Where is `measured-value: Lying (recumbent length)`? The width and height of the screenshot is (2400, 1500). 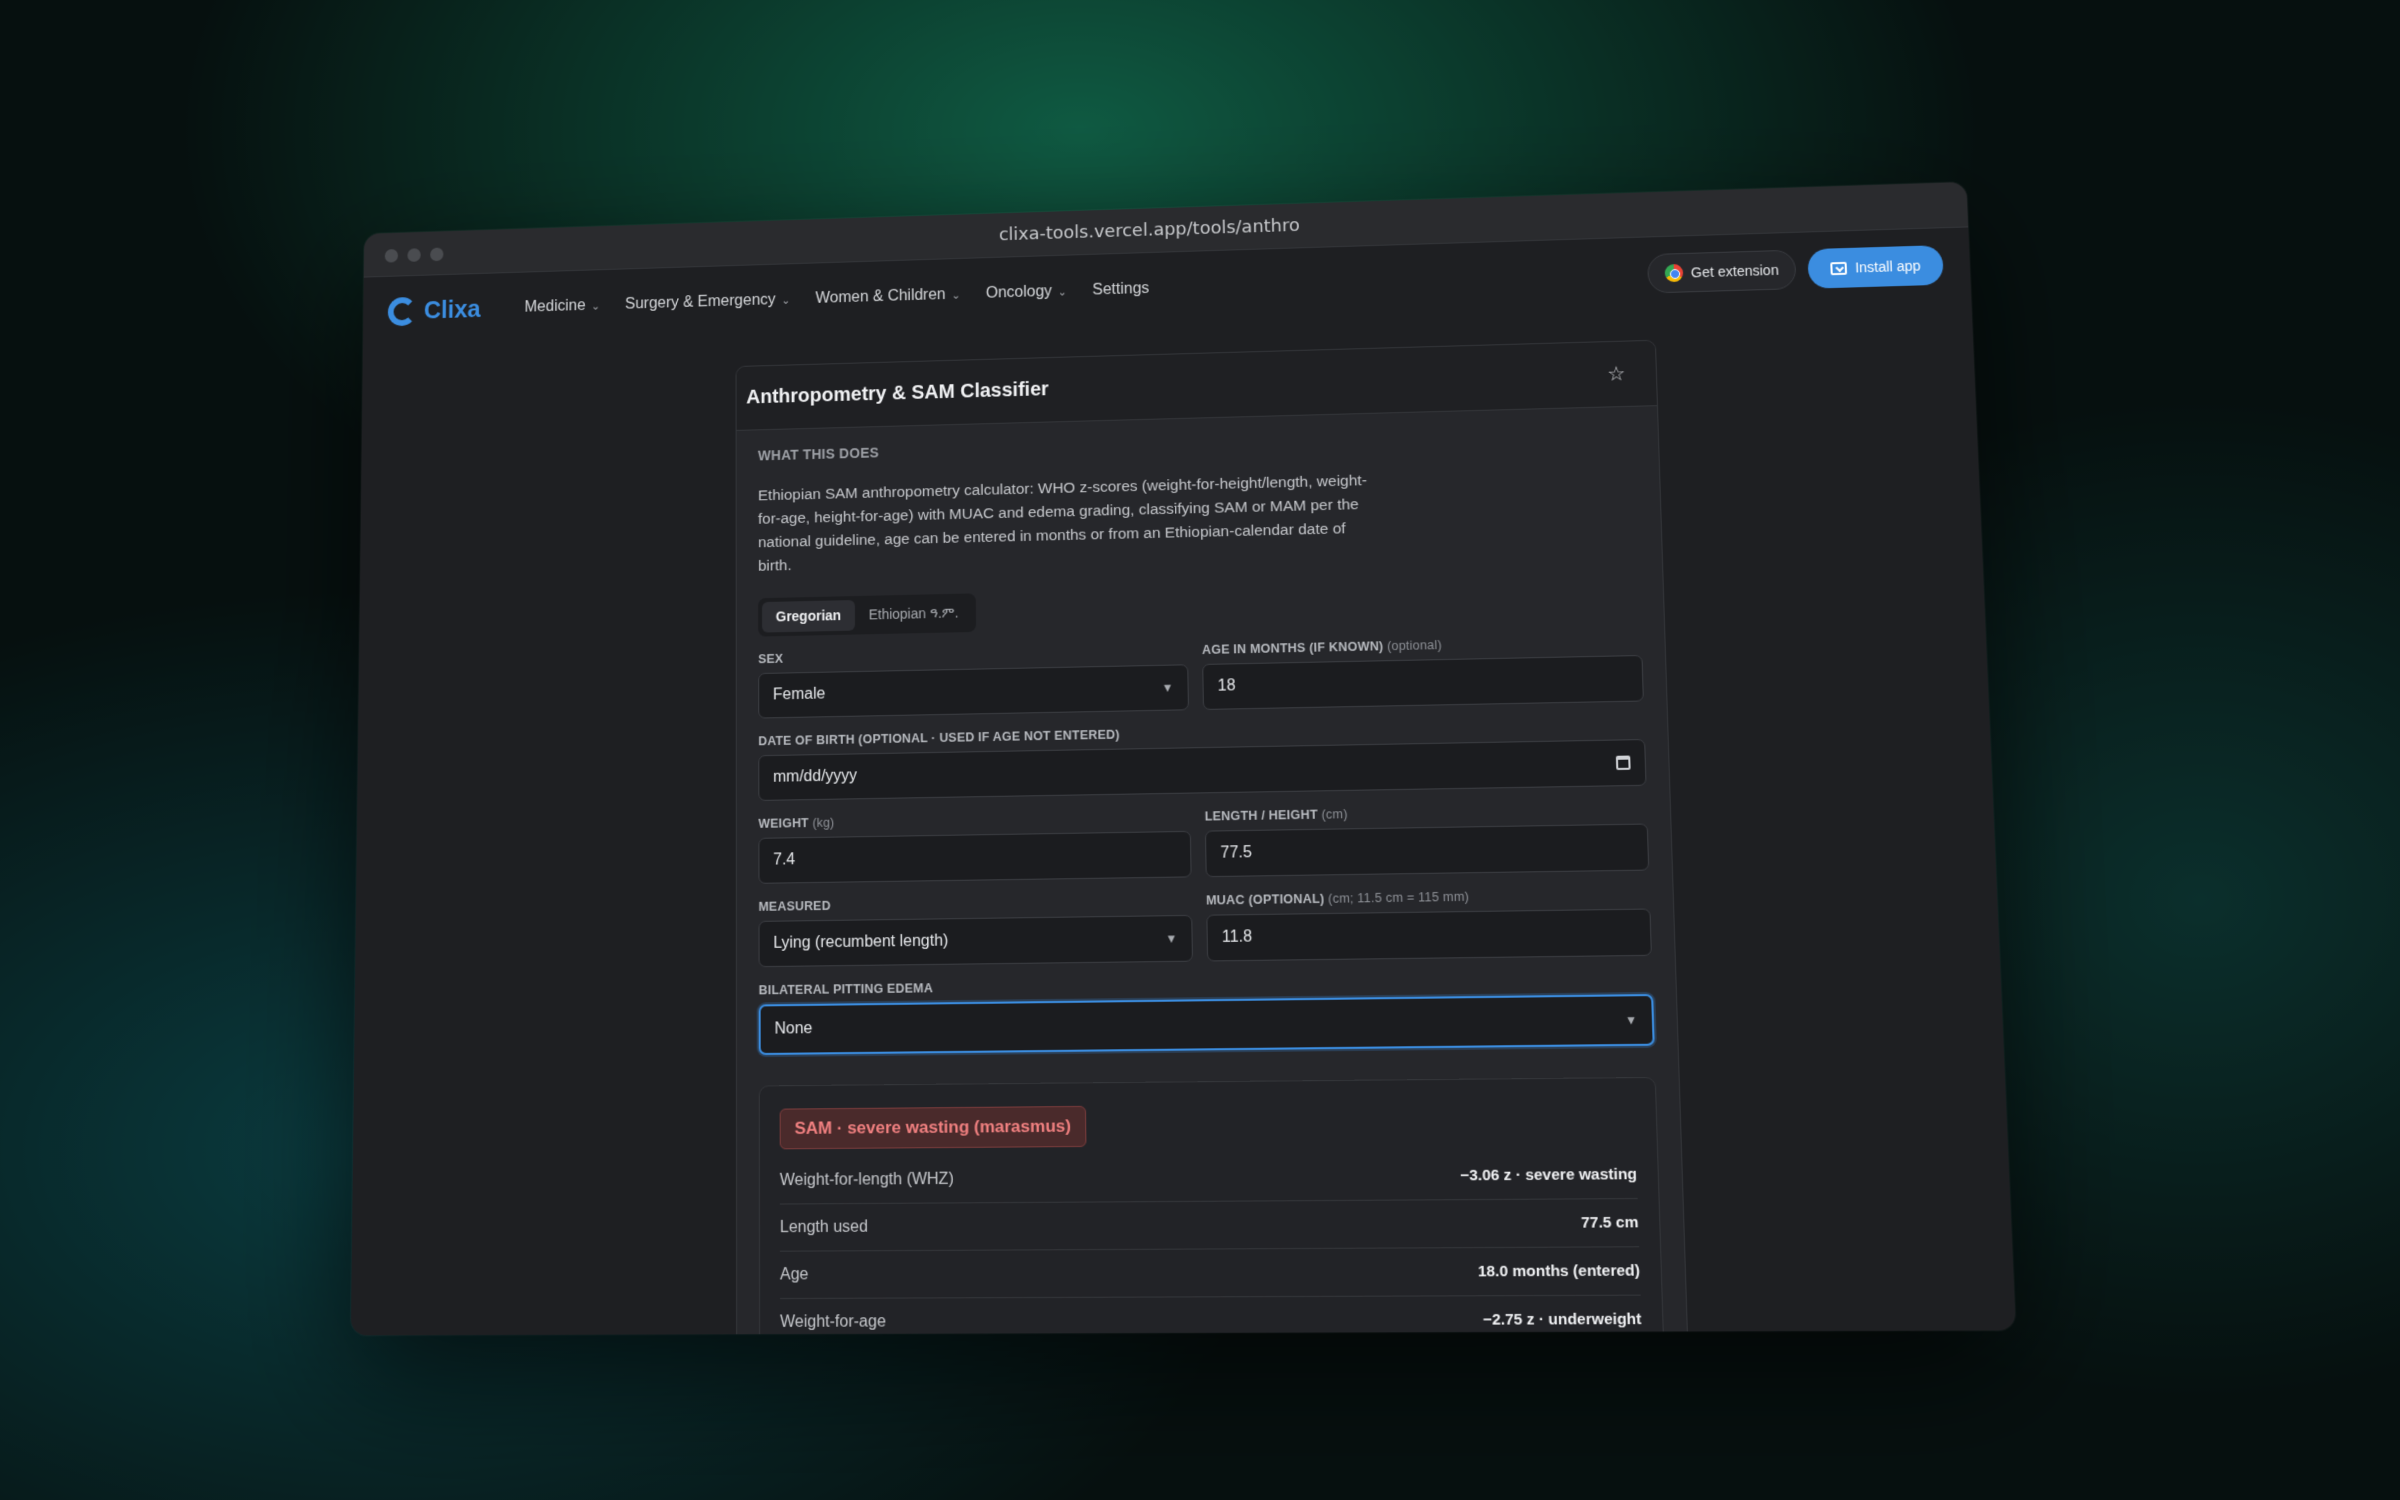 measured-value: Lying (recumbent length) is located at coordinates (860, 942).